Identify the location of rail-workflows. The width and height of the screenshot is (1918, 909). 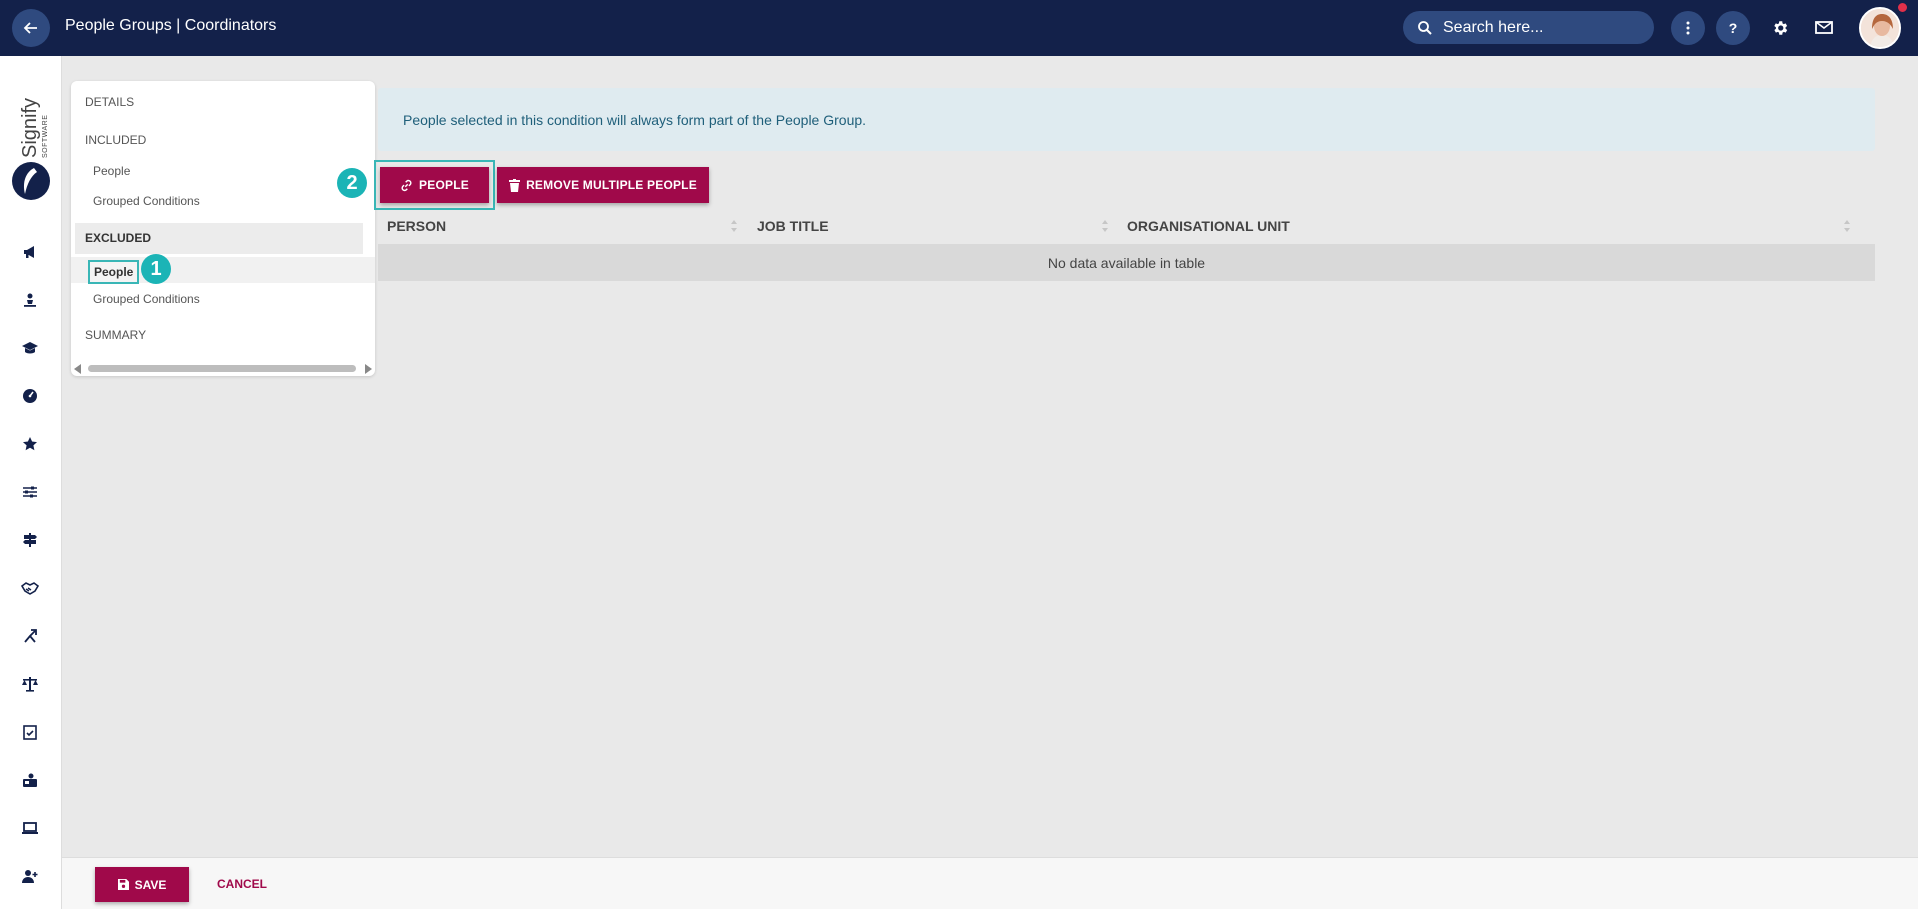
(30, 636).